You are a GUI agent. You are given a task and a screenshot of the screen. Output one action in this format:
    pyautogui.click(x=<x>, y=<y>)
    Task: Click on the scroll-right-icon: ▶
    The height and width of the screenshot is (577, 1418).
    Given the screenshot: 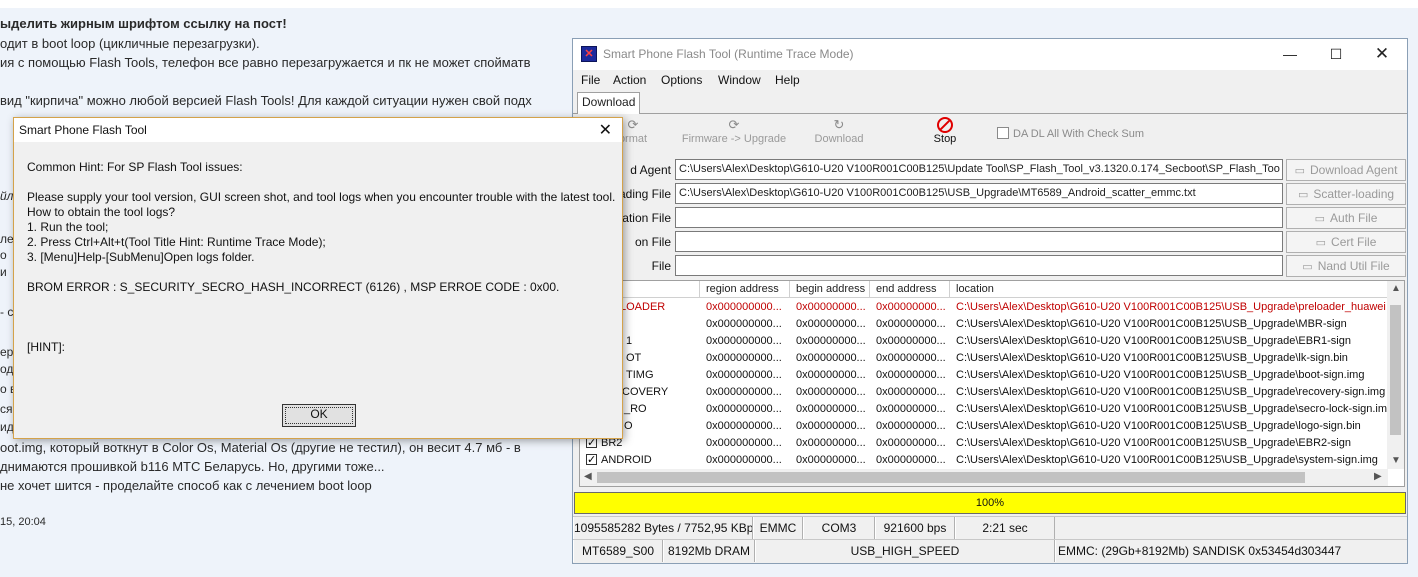 What is the action you would take?
    pyautogui.click(x=1378, y=476)
    